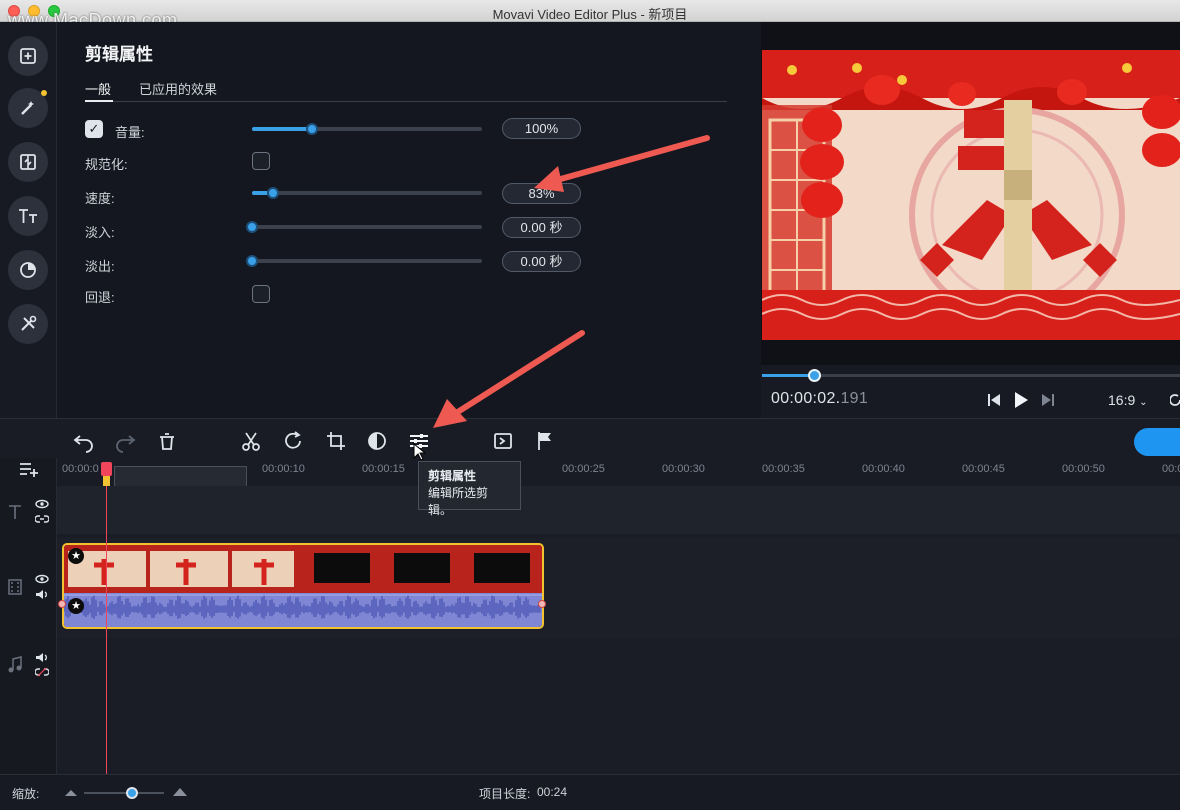 This screenshot has height=810, width=1180. Describe the element at coordinates (130, 132) in the screenshot. I see `volume-label: 音量:` at that location.